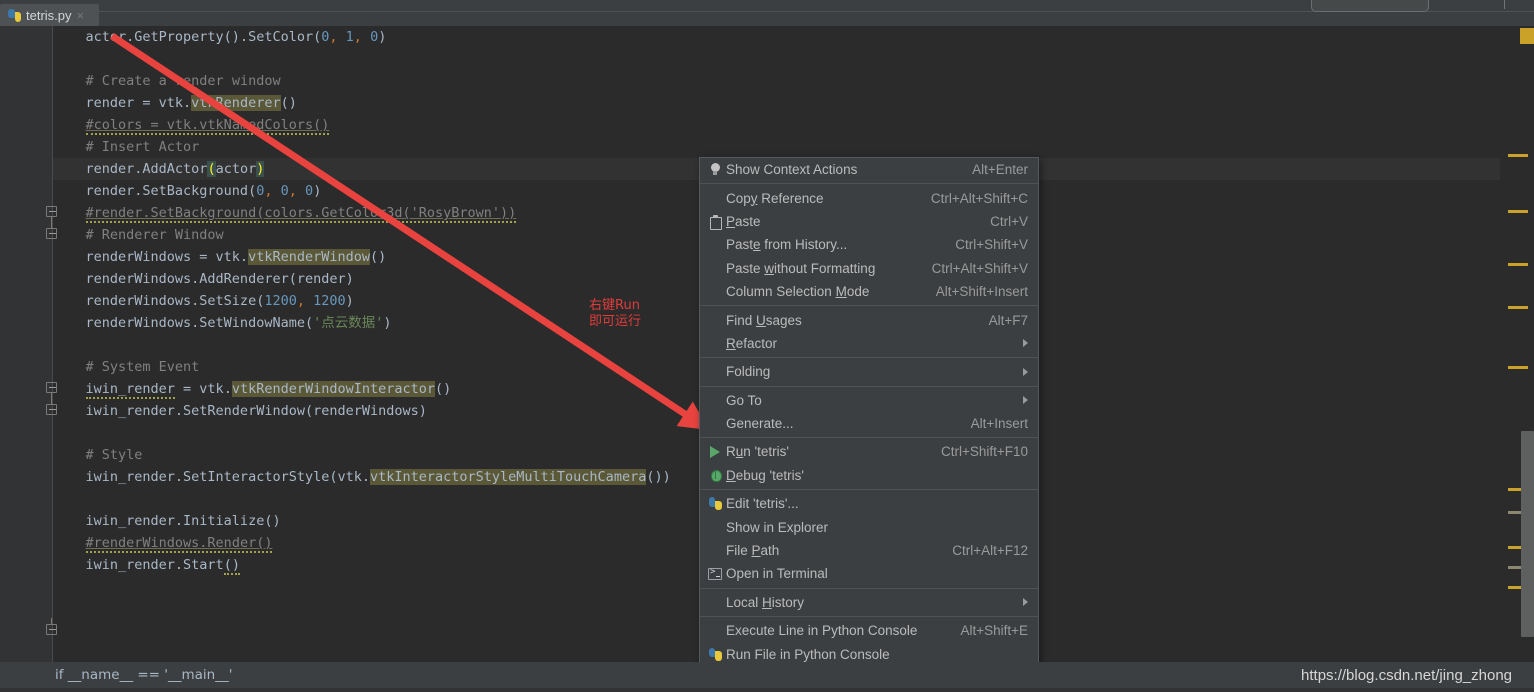  I want to click on window-bottom-edge, so click(767, 690).